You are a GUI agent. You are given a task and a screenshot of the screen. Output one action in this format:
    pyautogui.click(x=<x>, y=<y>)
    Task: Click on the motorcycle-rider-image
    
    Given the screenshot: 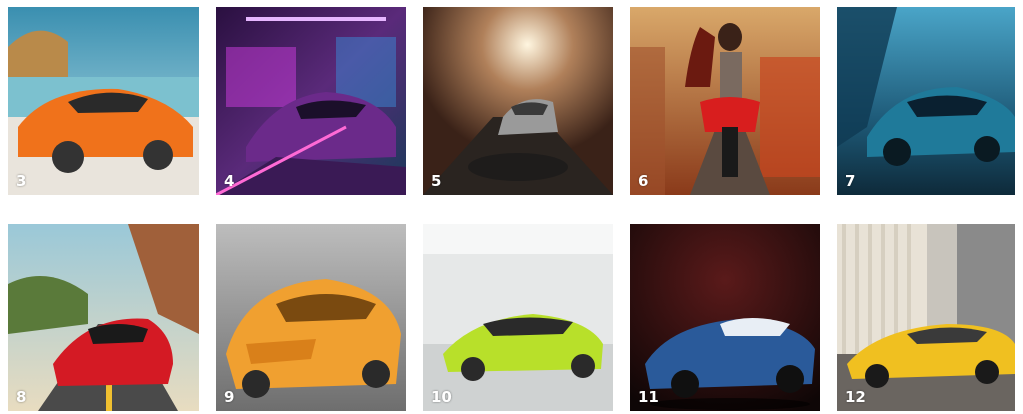 What is the action you would take?
    pyautogui.click(x=725, y=101)
    